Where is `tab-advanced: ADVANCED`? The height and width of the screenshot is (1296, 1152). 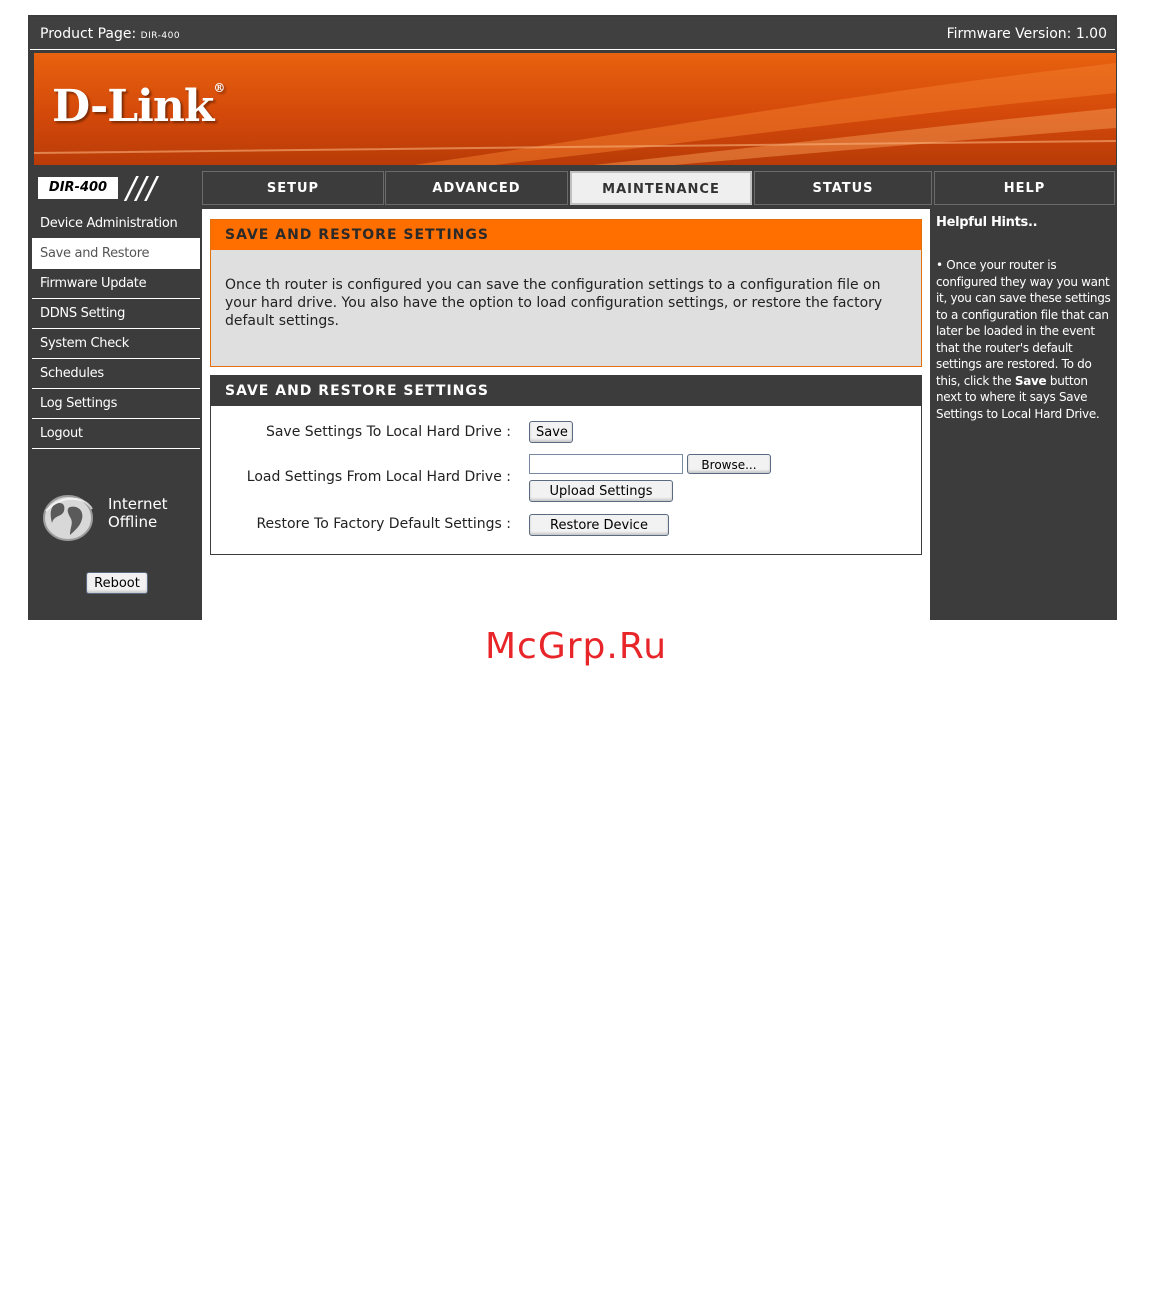 tab-advanced: ADVANCED is located at coordinates (476, 188).